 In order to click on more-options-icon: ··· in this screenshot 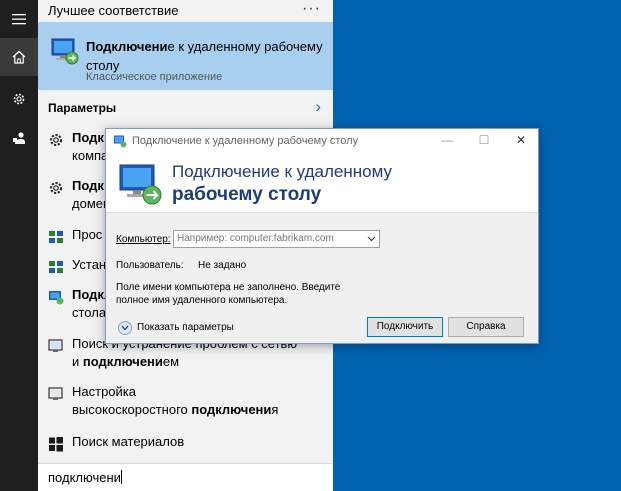, I will do `click(311, 9)`.